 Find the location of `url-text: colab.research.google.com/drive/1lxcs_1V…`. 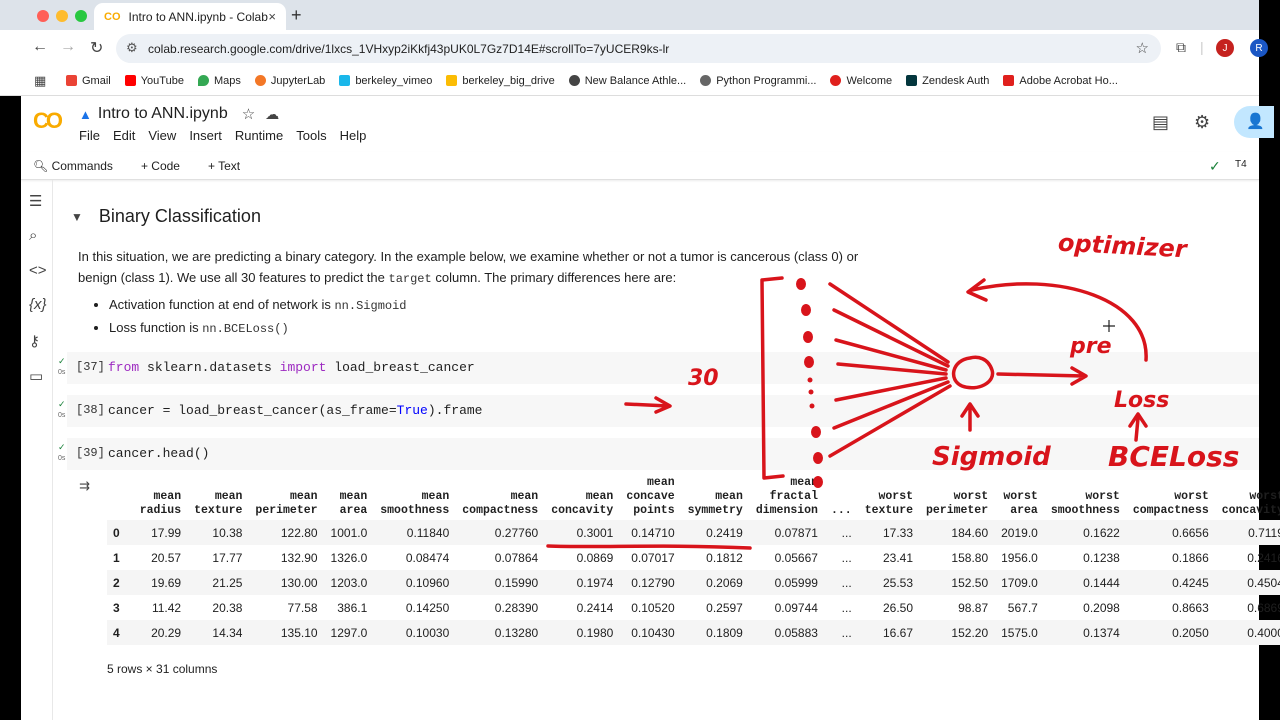

url-text: colab.research.google.com/drive/1lxcs_1V… is located at coordinates (409, 48).